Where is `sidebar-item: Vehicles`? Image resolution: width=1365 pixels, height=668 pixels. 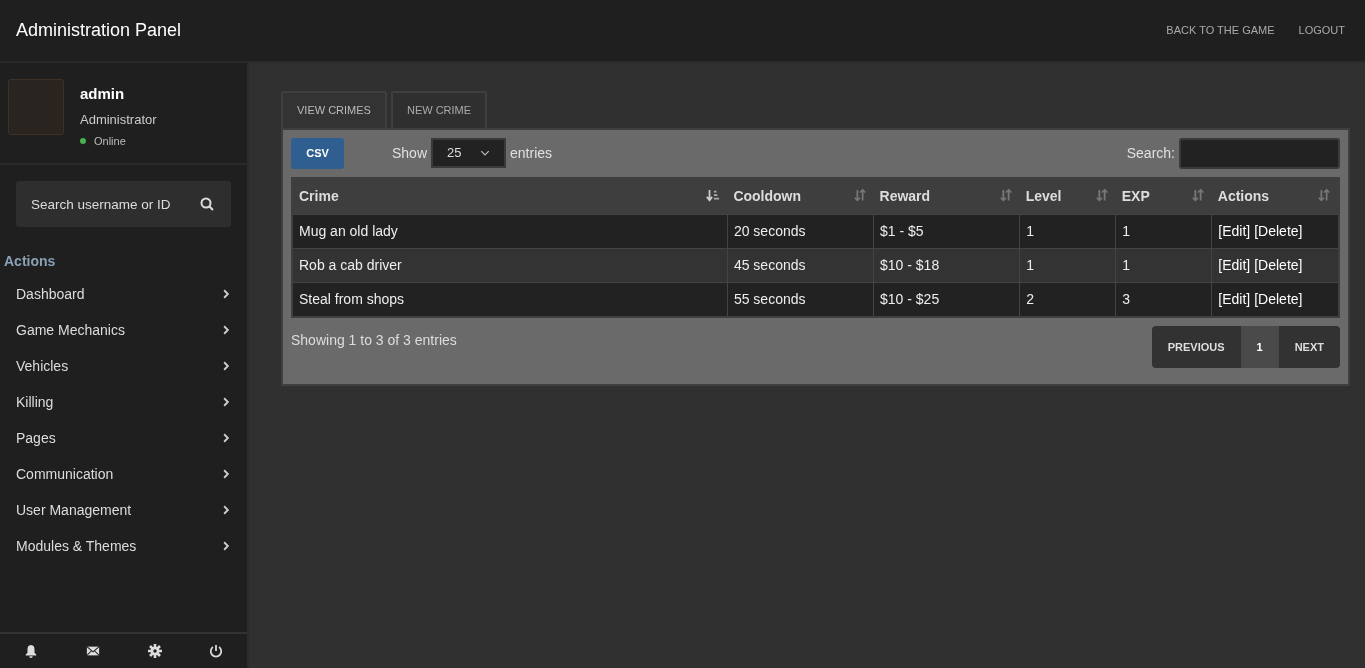
sidebar-item: Vehicles is located at coordinates (123, 366).